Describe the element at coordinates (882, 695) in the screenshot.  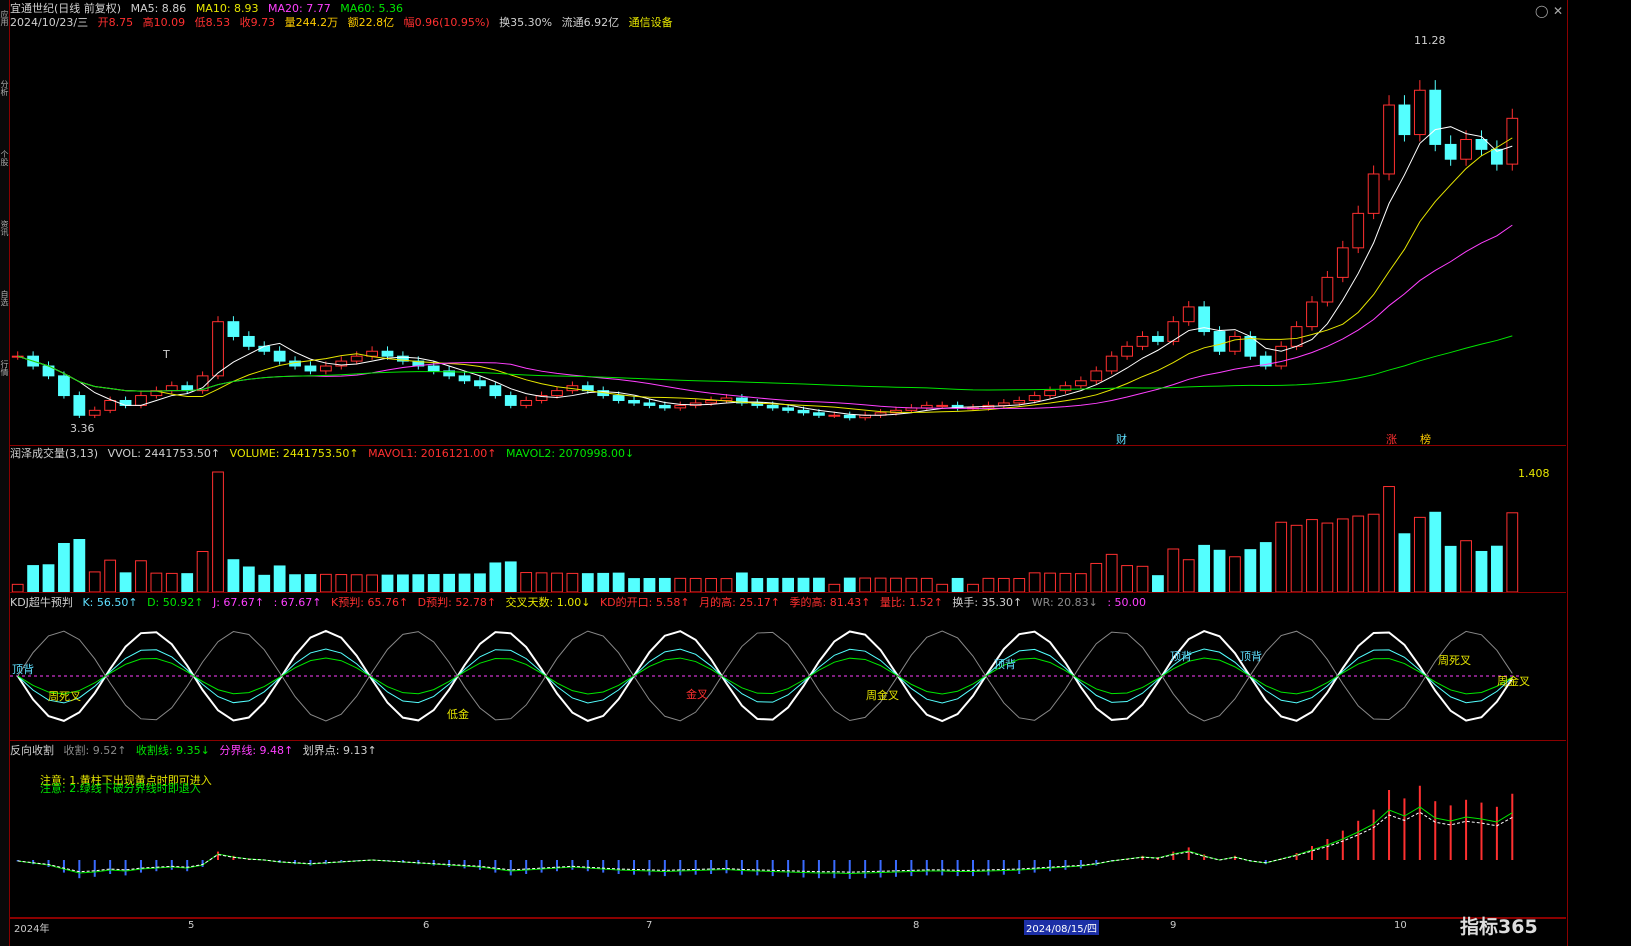
I see `kdj-label-zhoujincha-1: 周金叉` at that location.